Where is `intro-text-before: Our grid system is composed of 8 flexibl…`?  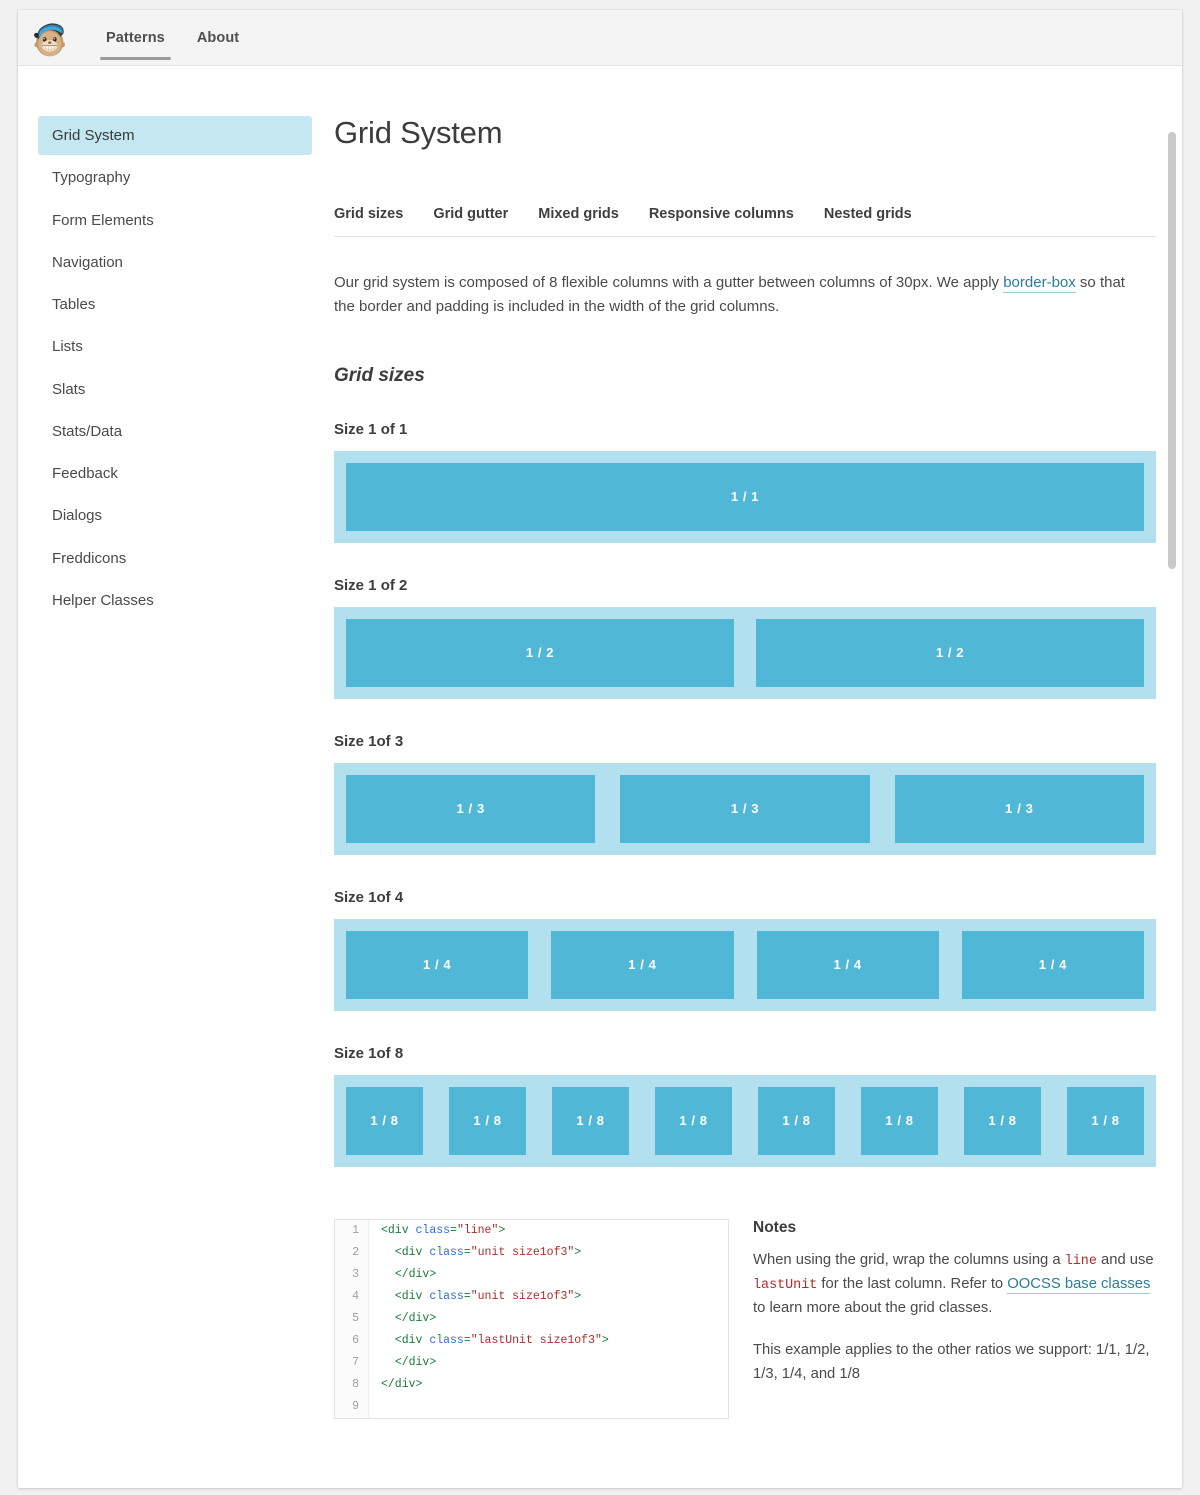
intro-text-before: Our grid system is composed of 8 flexibl… is located at coordinates (669, 283).